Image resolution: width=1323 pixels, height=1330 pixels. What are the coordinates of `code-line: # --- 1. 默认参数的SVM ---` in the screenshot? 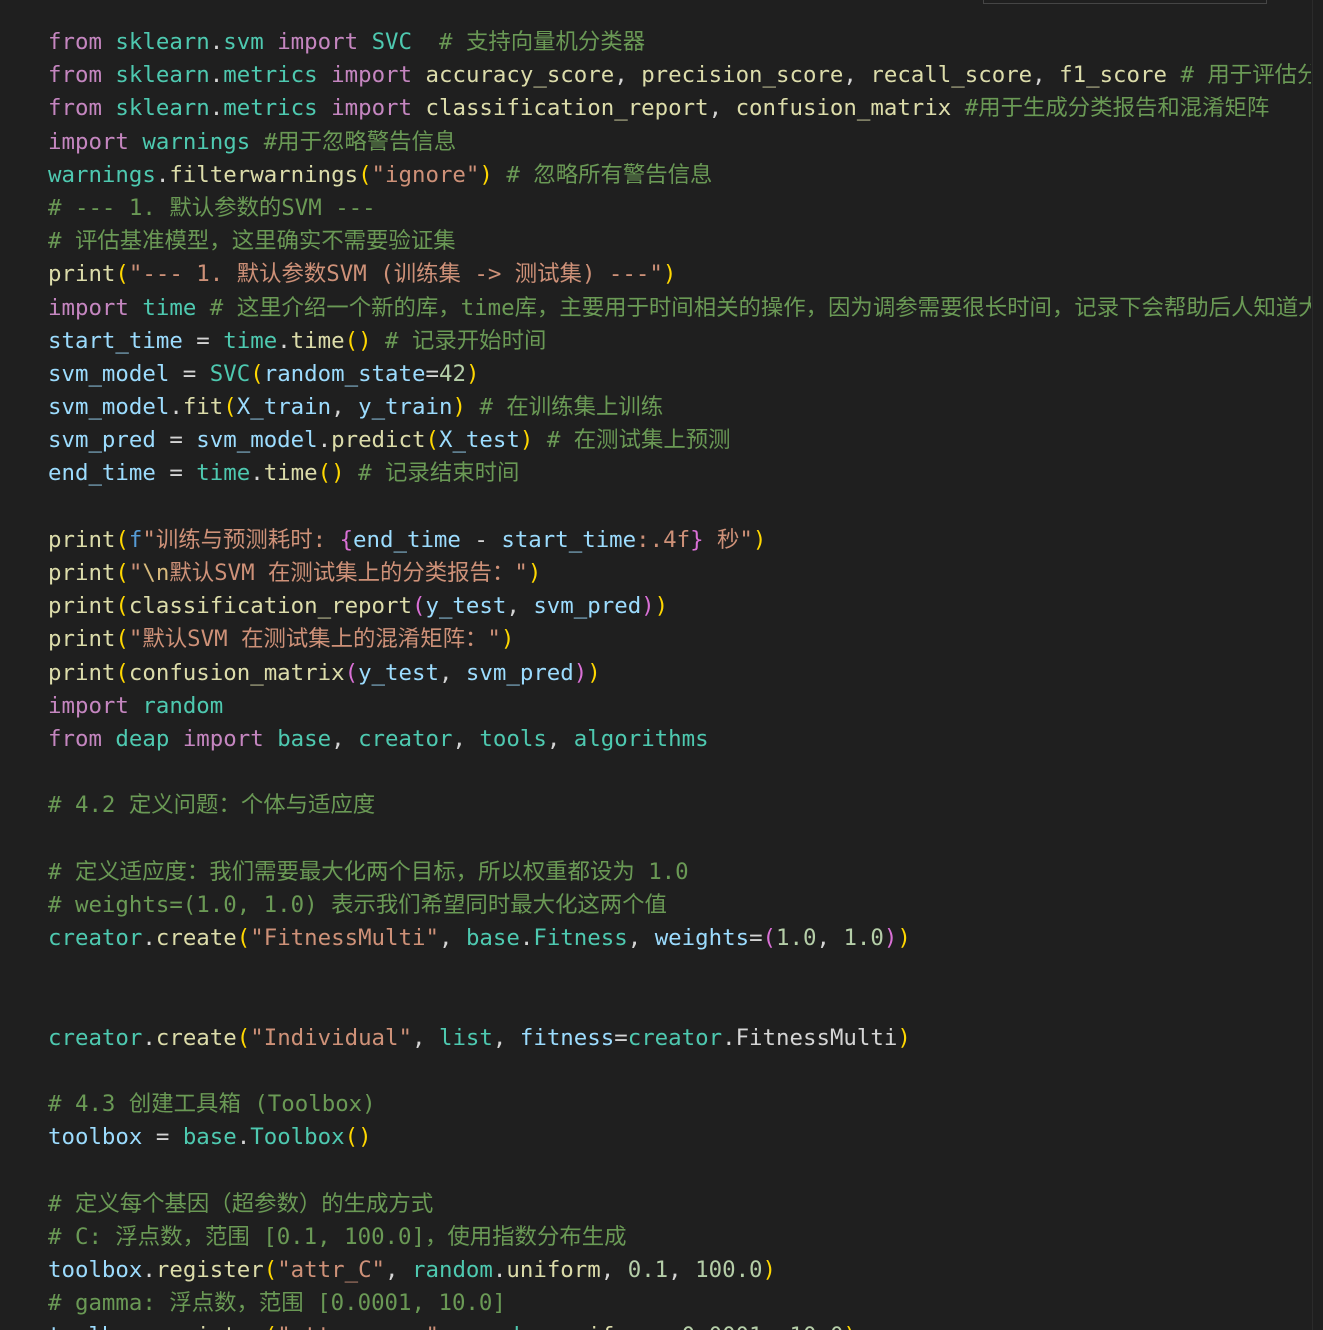 It's located at (679, 208).